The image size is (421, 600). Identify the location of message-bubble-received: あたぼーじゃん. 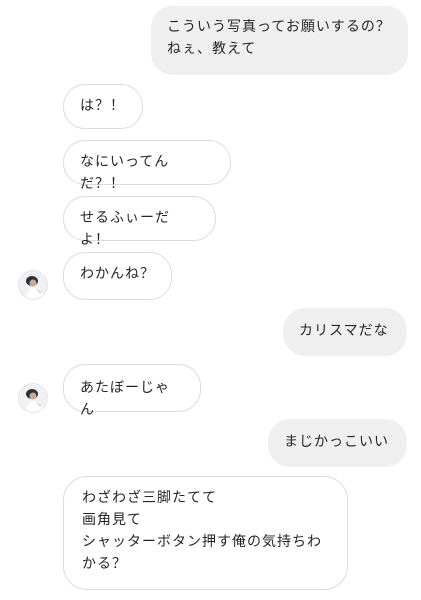
(132, 391).